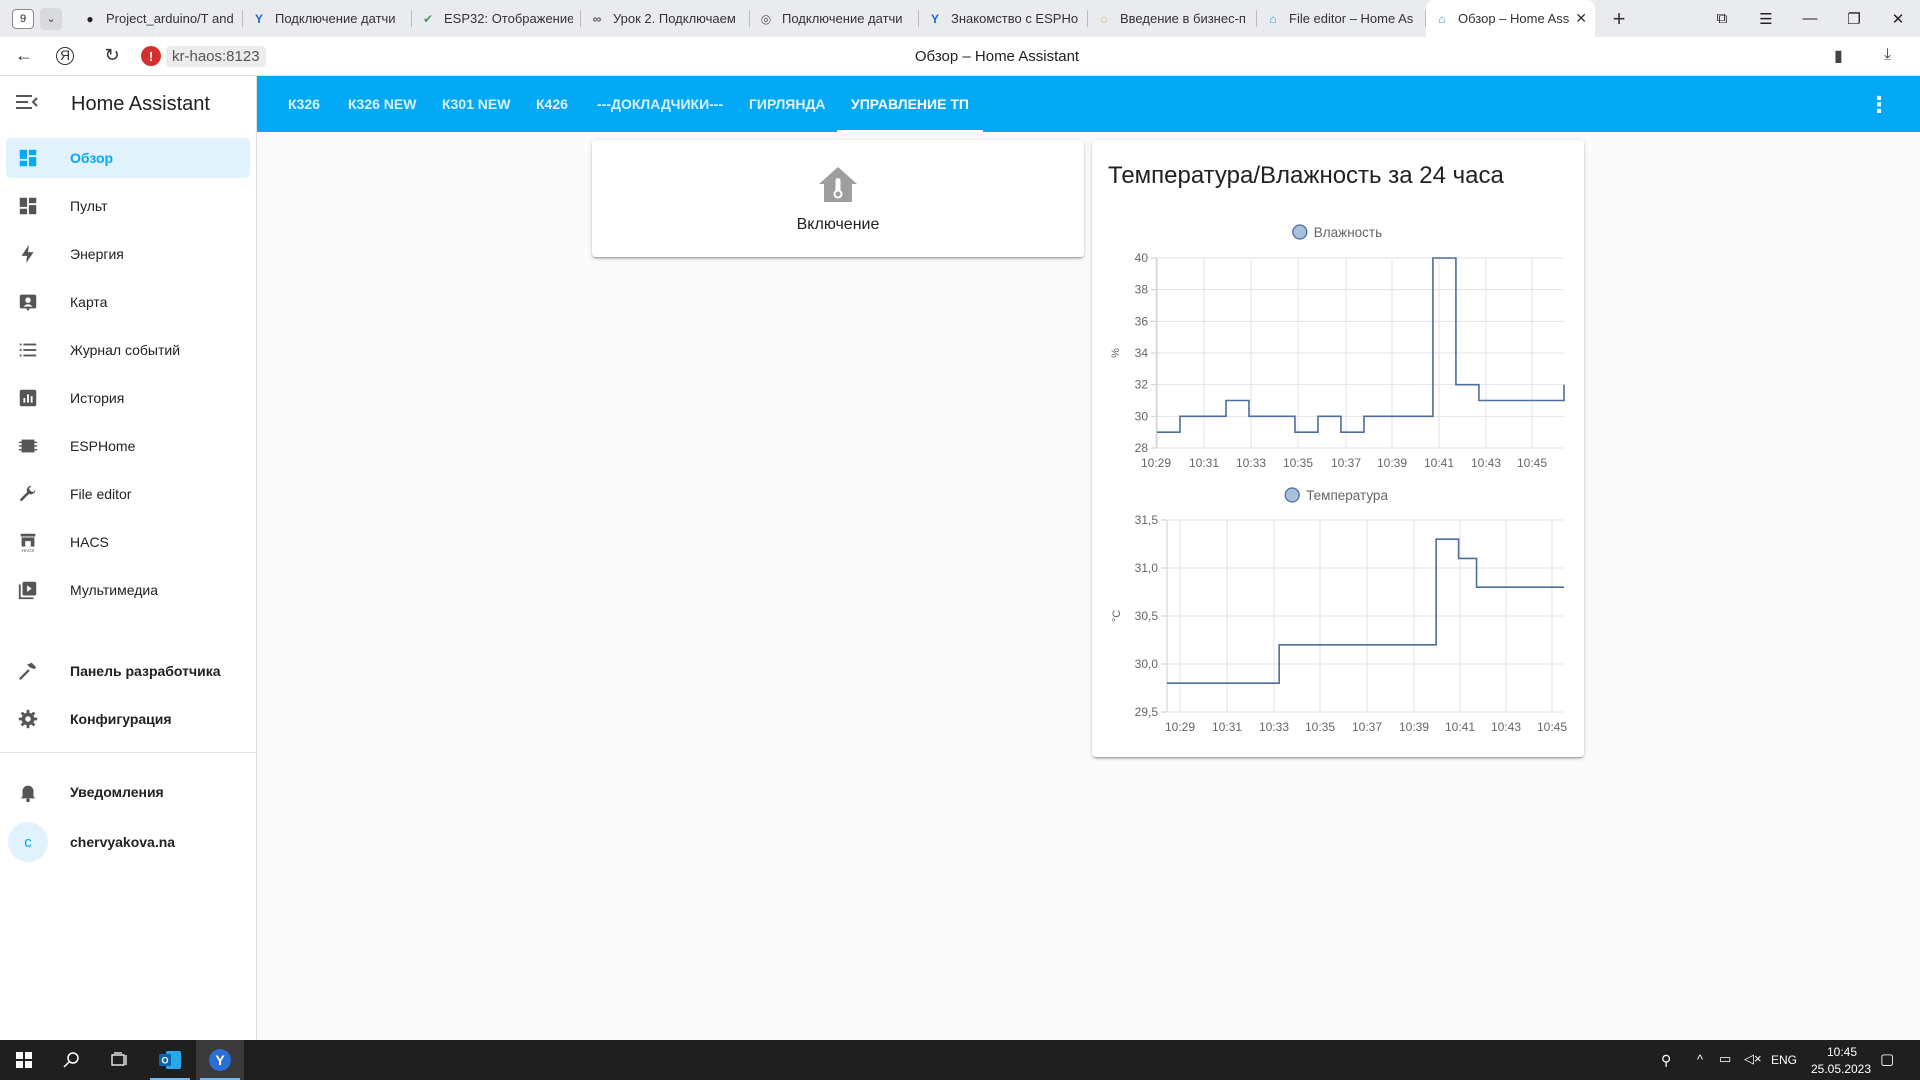 Image resolution: width=1920 pixels, height=1080 pixels. Describe the element at coordinates (145, 671) in the screenshot. I see `sidebar-item-label: Панель разработчика` at that location.